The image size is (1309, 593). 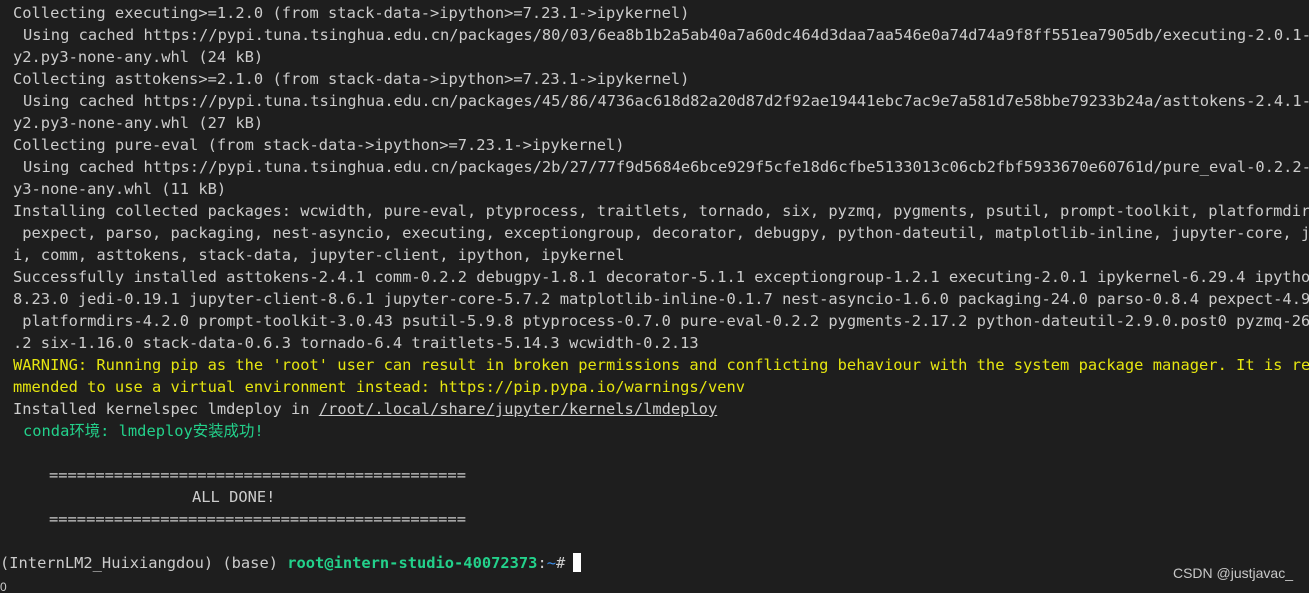 I want to click on conda-success-message: conda环境: lmdeploy安装成功!, so click(x=143, y=431).